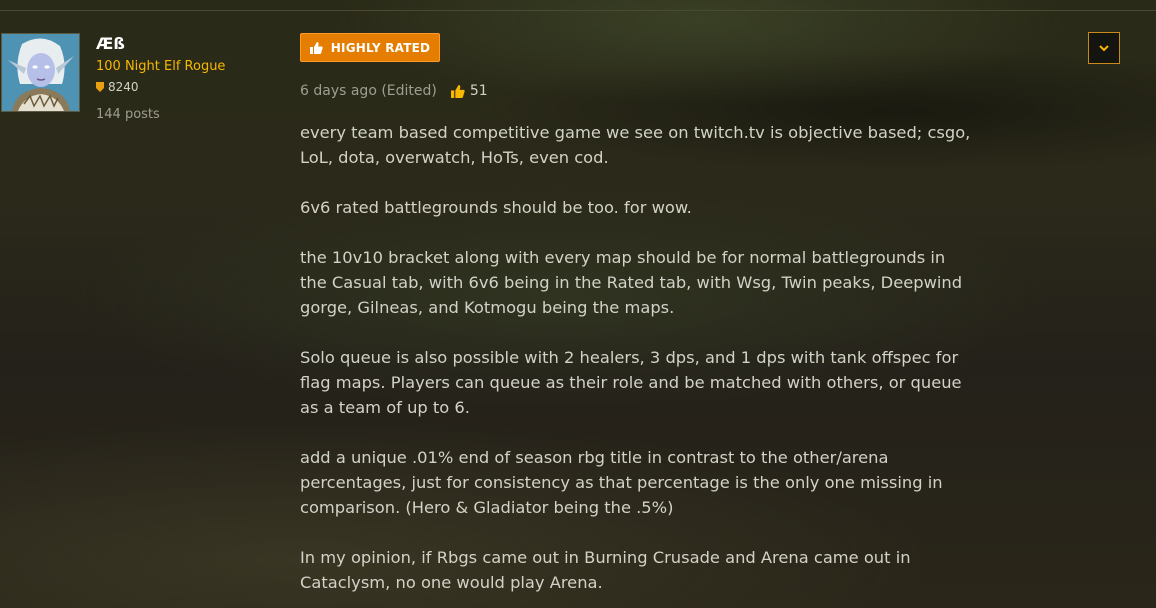 The image size is (1156, 608). I want to click on badge-label: HIGHLY RATED, so click(380, 47).